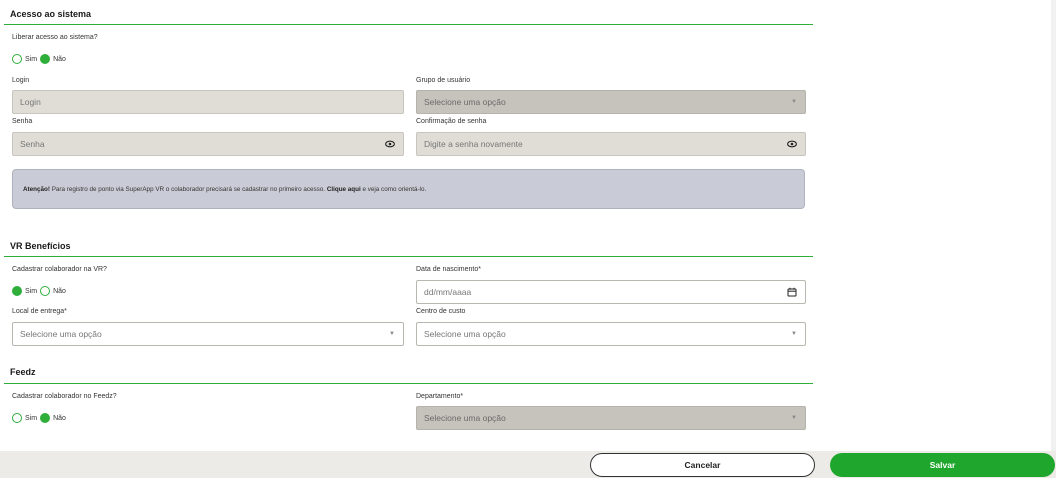 This screenshot has height=478, width=1056. Describe the element at coordinates (32, 144) in the screenshot. I see `senha-placeholder: Senha` at that location.